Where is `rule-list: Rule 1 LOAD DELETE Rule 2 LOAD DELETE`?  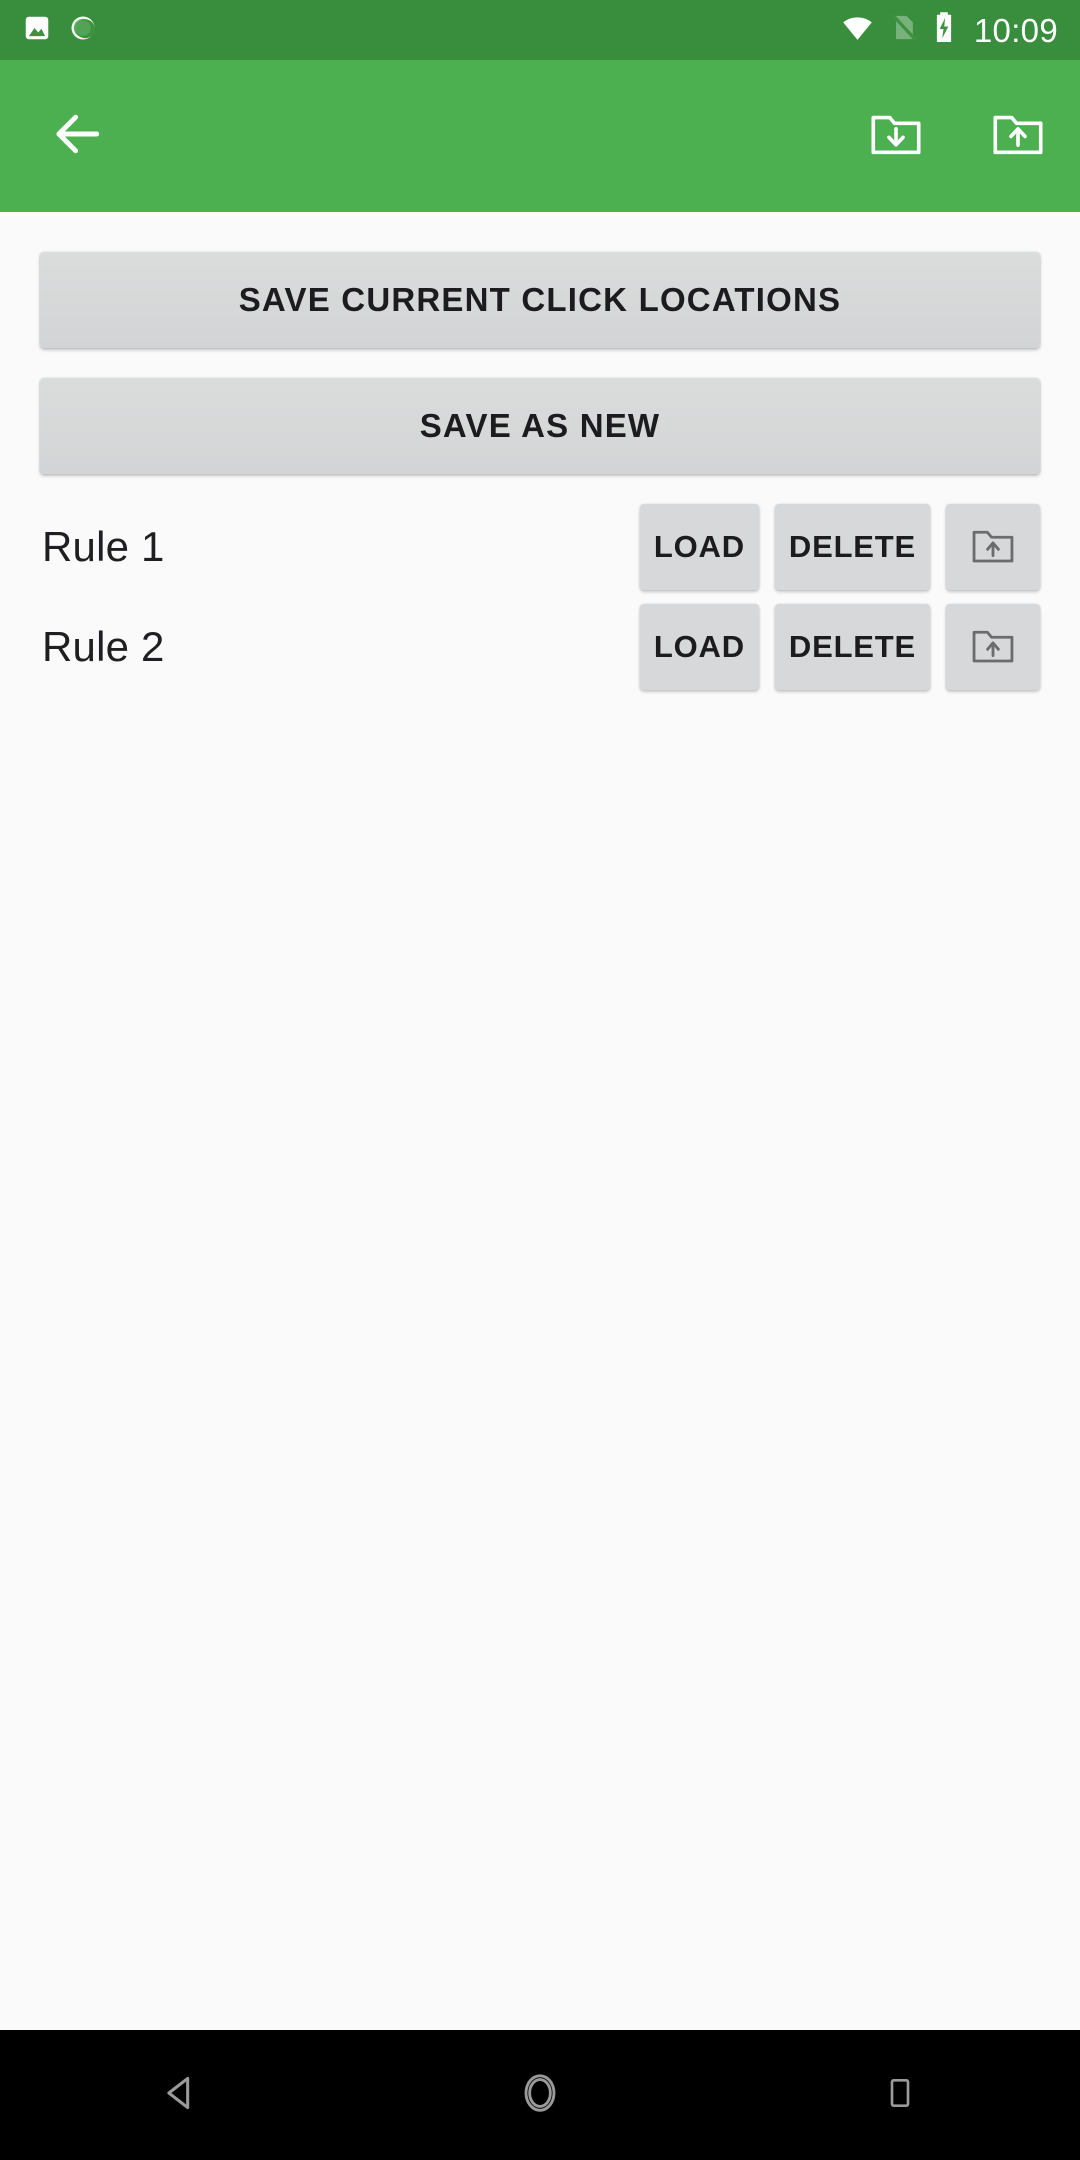
rule-list: Rule 1 LOAD DELETE Rule 2 LOAD DELETE is located at coordinates (540, 597).